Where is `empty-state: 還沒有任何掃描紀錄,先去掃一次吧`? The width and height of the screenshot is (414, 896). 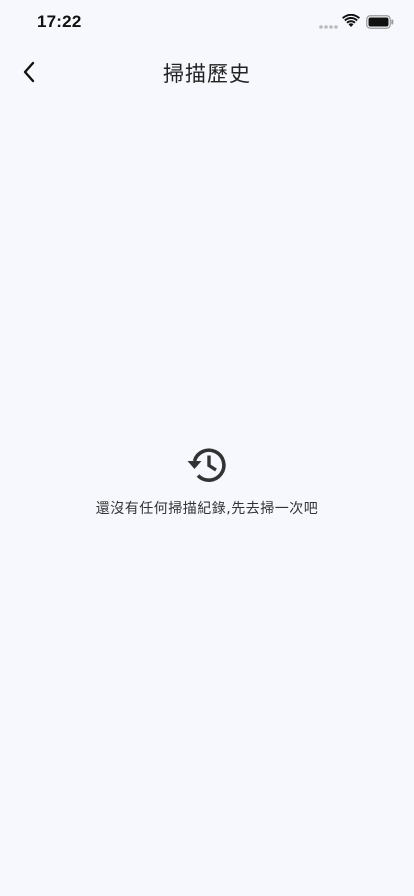 empty-state: 還沒有任何掃描紀錄,先去掃一次吧 is located at coordinates (207, 481).